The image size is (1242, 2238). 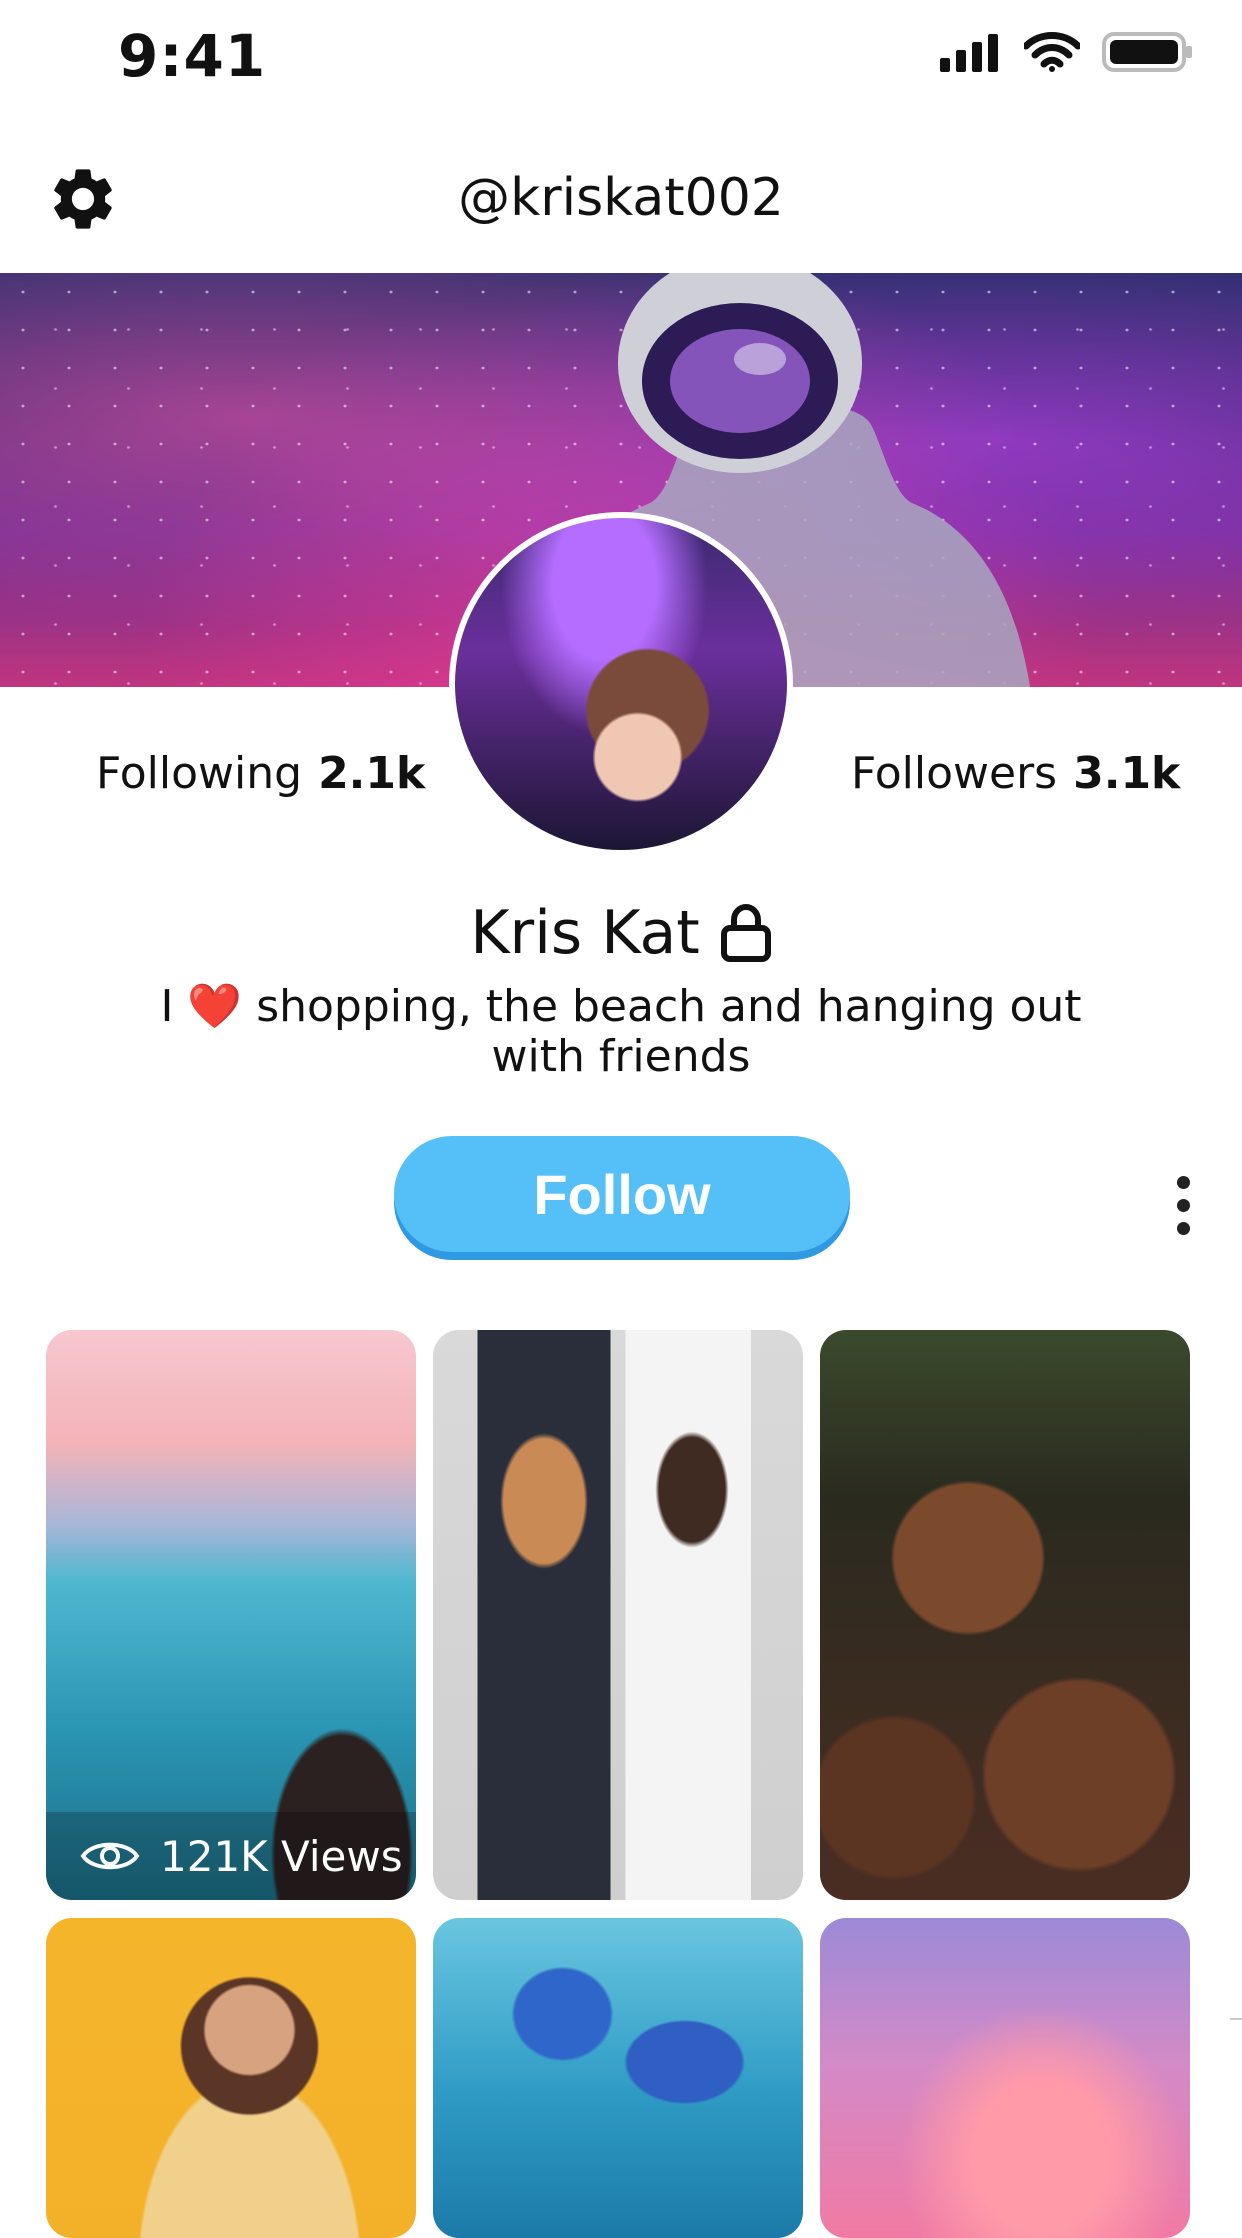 What do you see at coordinates (969, 53) in the screenshot?
I see `cellular-signal-icon` at bounding box center [969, 53].